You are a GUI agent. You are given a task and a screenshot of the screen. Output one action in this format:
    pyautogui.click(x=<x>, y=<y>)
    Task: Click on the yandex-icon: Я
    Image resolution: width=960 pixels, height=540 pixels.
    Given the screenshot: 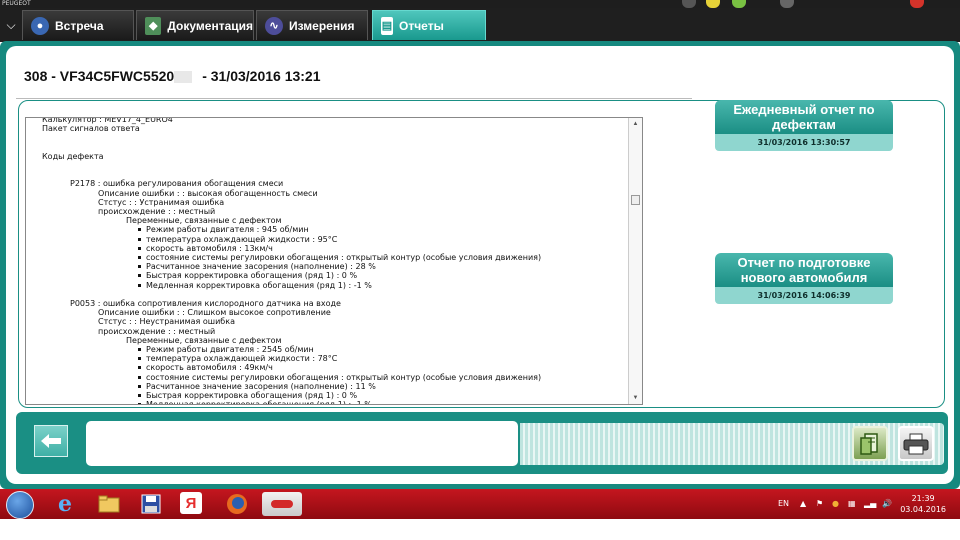 What is the action you would take?
    pyautogui.click(x=191, y=503)
    